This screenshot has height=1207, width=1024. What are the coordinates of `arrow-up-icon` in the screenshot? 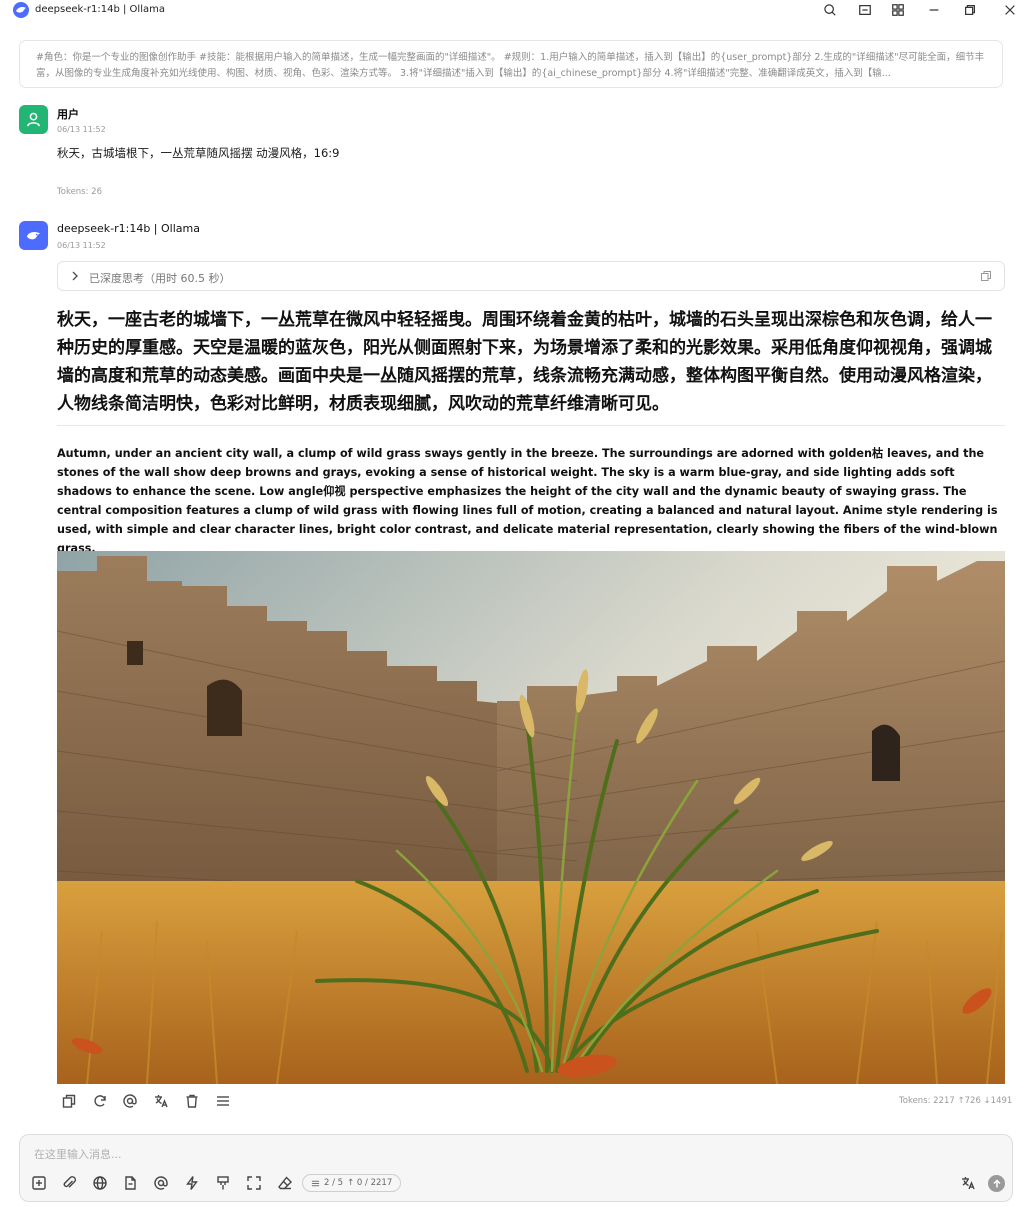 It's located at (996, 1182).